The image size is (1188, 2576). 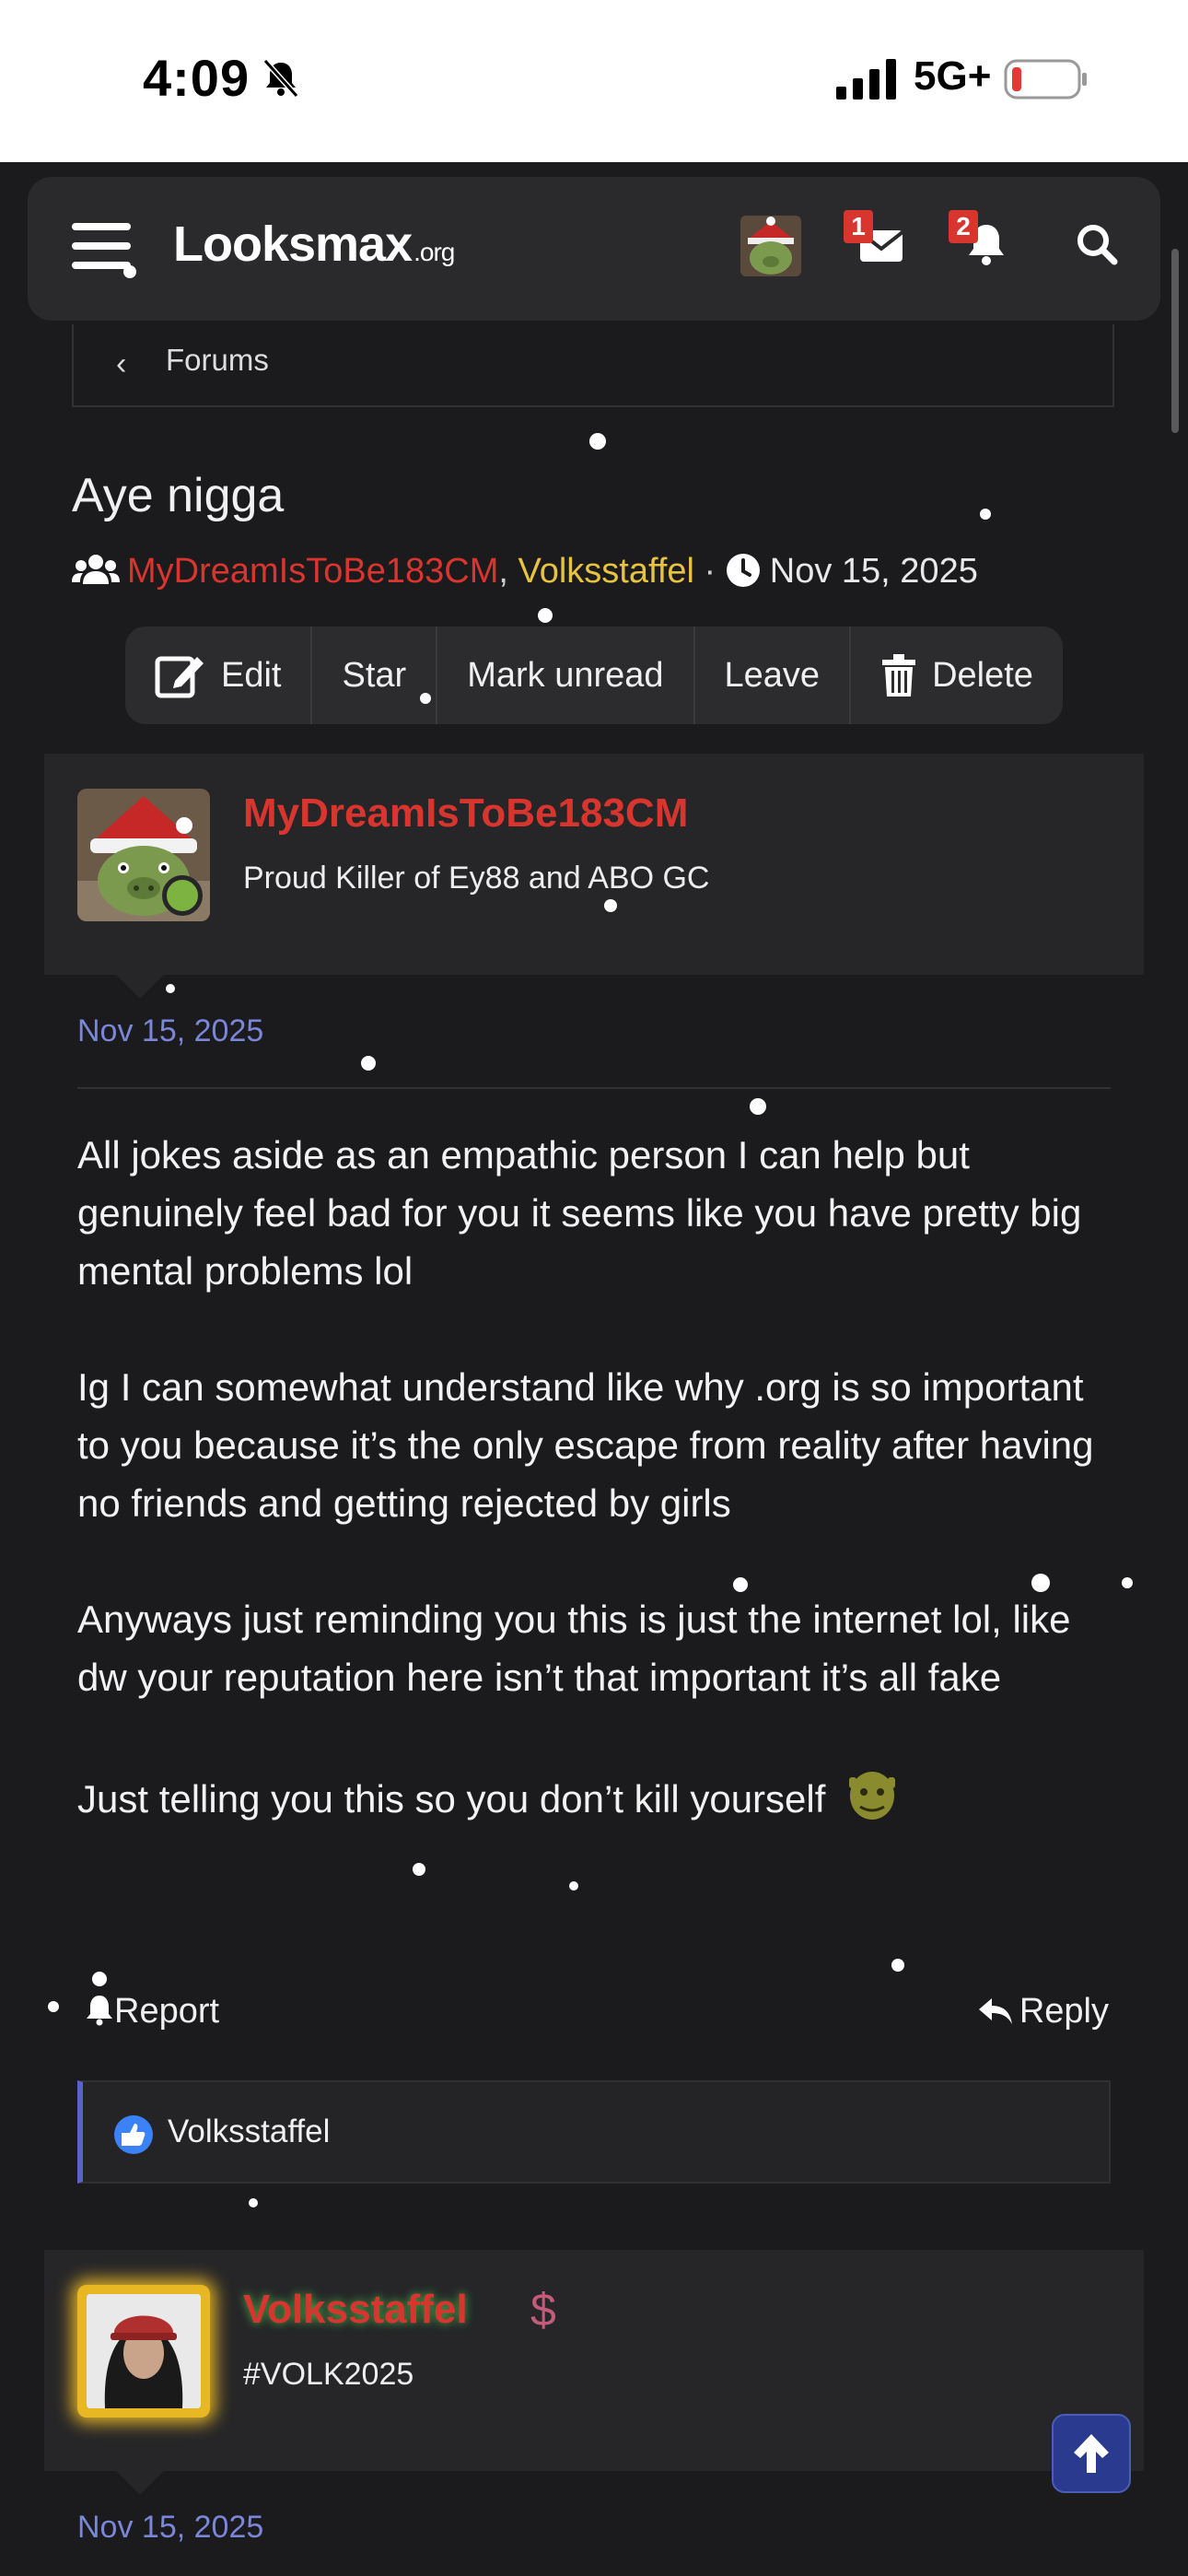 I want to click on delete-button: Delete, so click(x=957, y=675).